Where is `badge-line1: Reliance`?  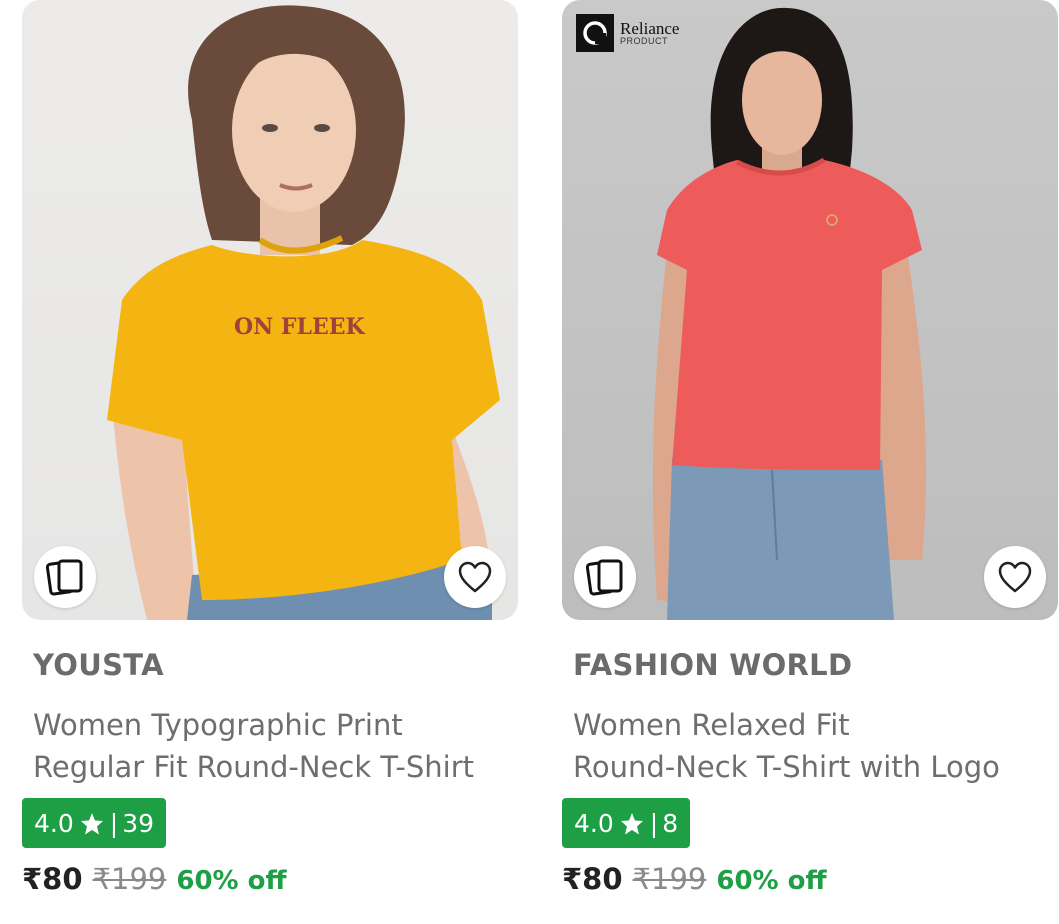 badge-line1: Reliance is located at coordinates (650, 28).